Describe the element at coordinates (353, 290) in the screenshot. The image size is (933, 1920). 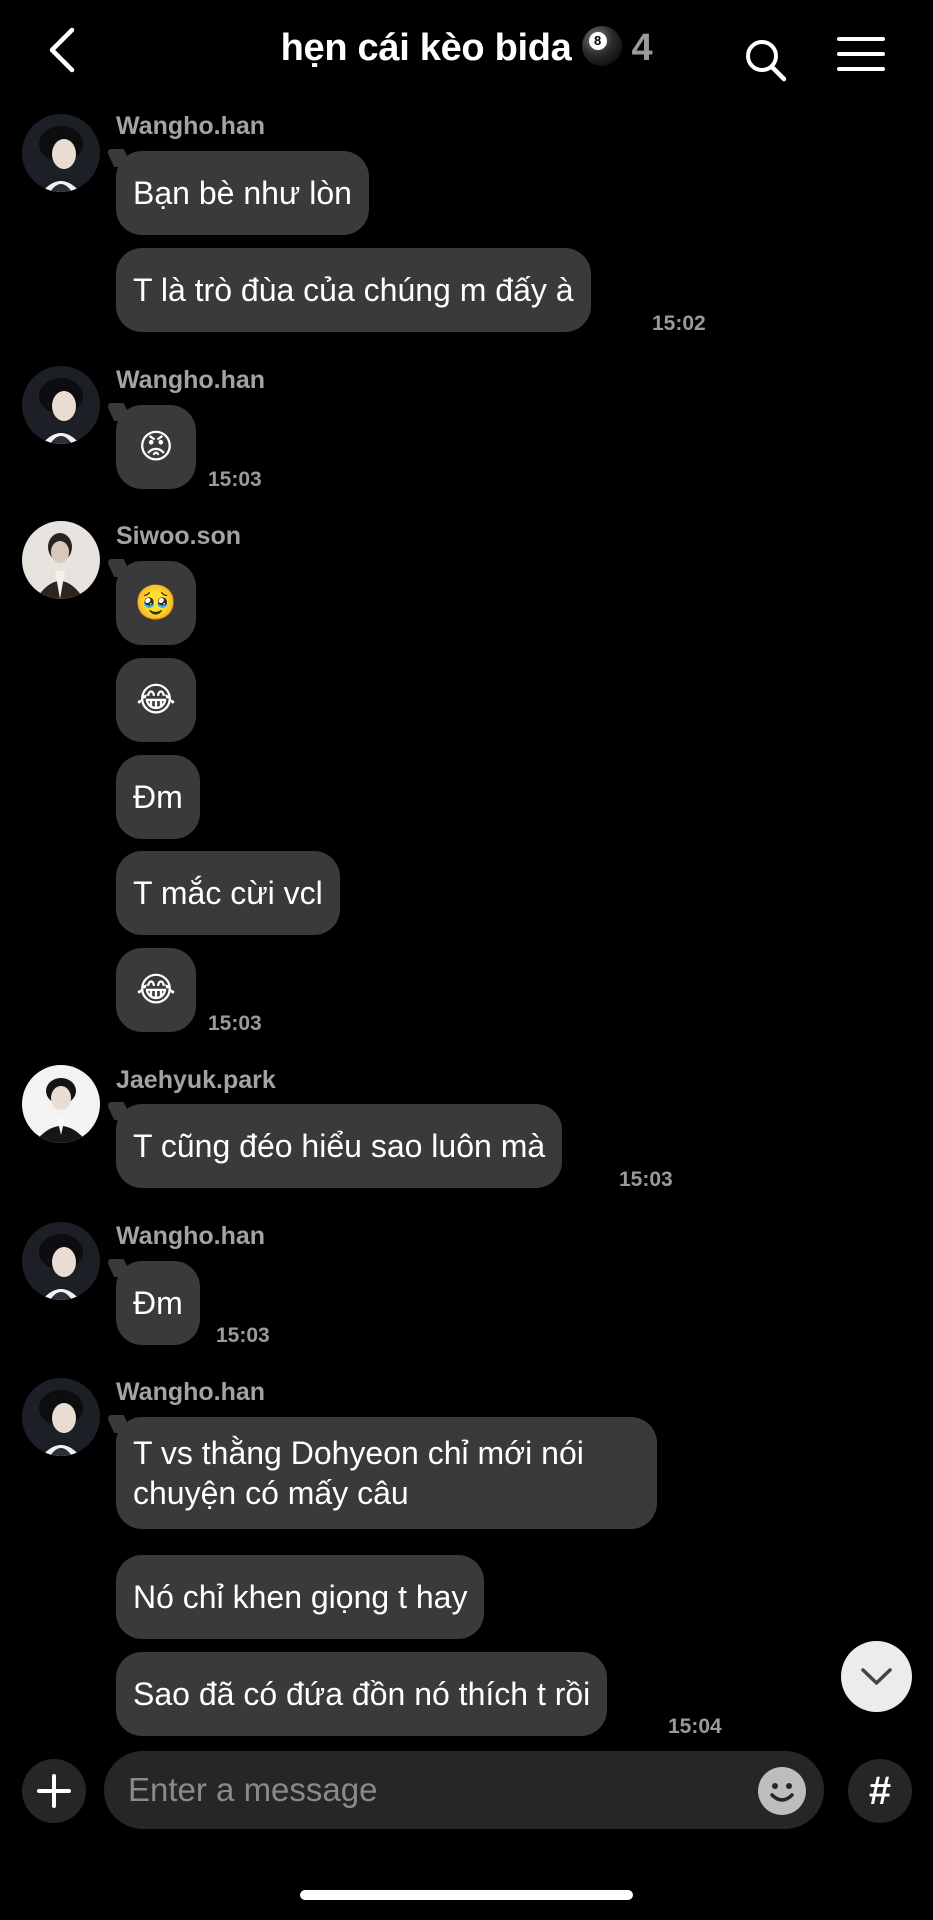
I see `message-bubble: T là trò đùa của chúng m đấy à` at that location.